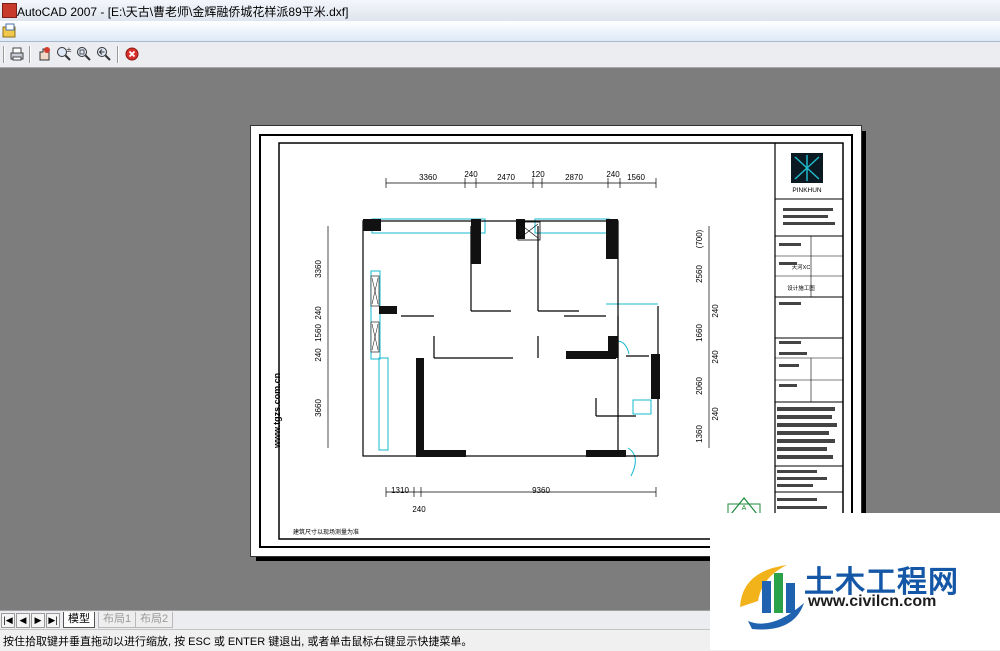 This screenshot has width=1000, height=651. I want to click on dim-label: 2870, so click(574, 177).